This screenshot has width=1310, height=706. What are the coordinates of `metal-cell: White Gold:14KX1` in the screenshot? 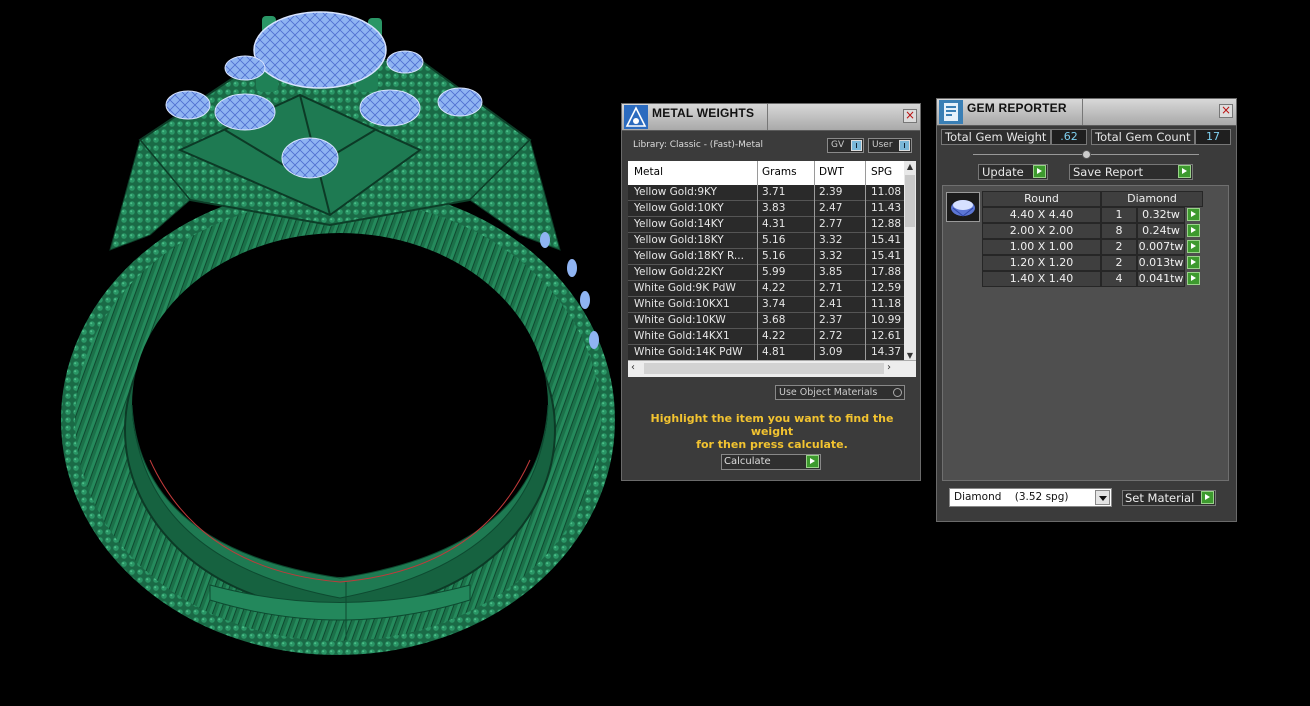 It's located at (682, 336).